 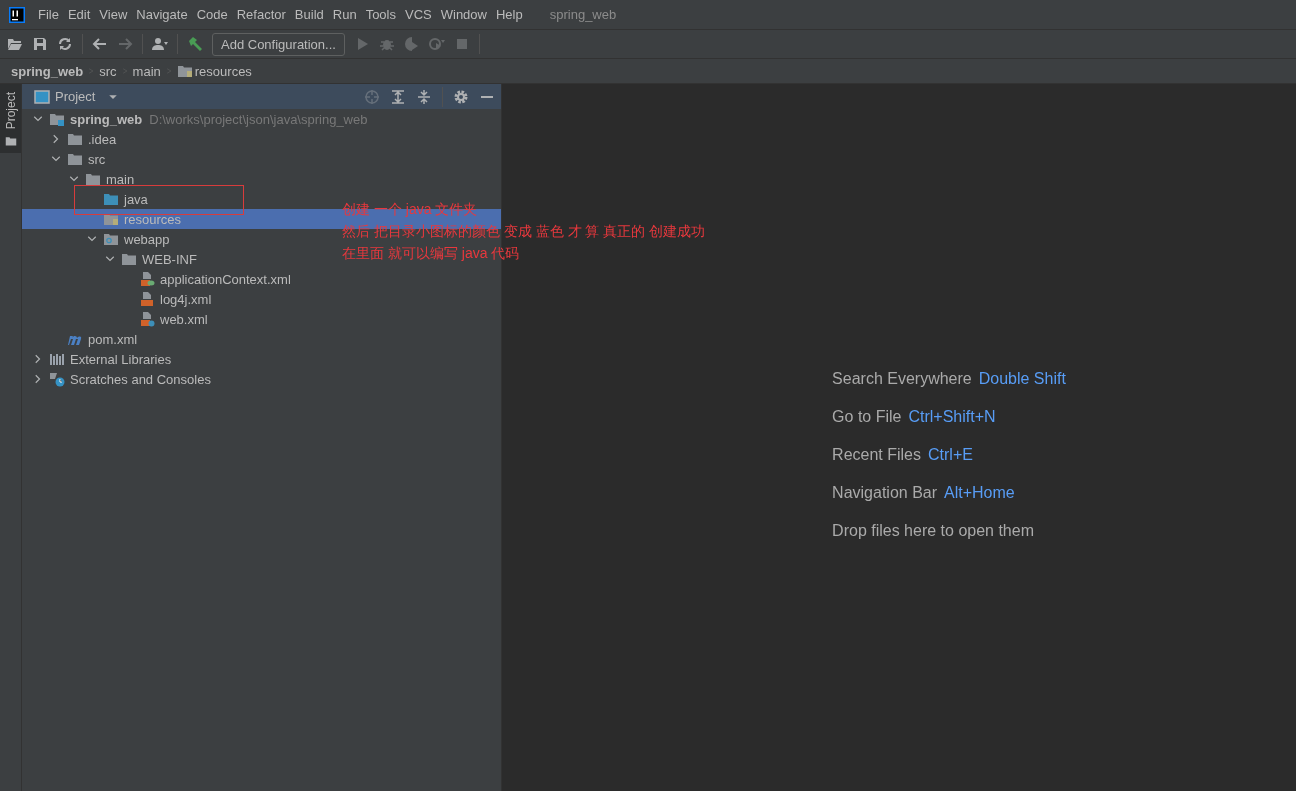 What do you see at coordinates (933, 530) in the screenshot?
I see `hint-text: Drop files here to open them` at bounding box center [933, 530].